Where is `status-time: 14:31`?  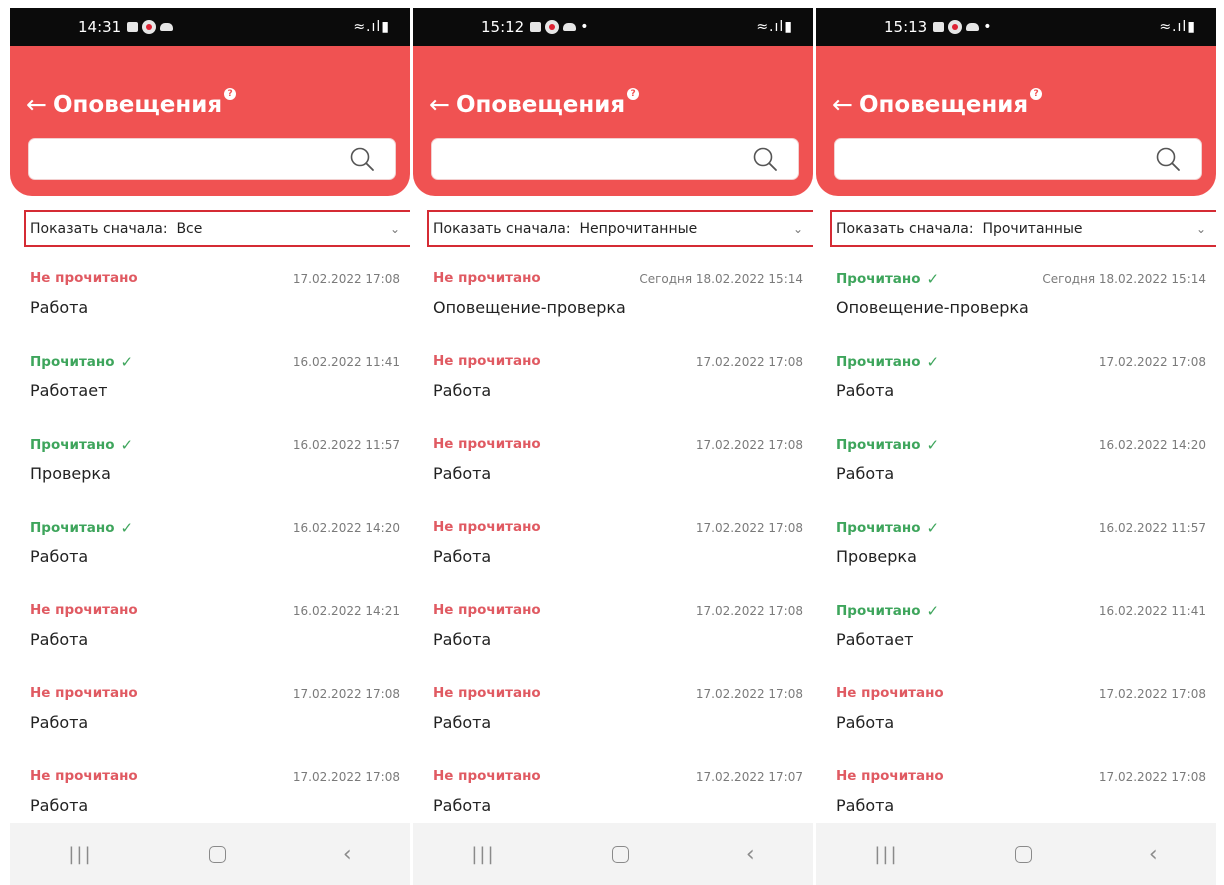 status-time: 14:31 is located at coordinates (100, 27).